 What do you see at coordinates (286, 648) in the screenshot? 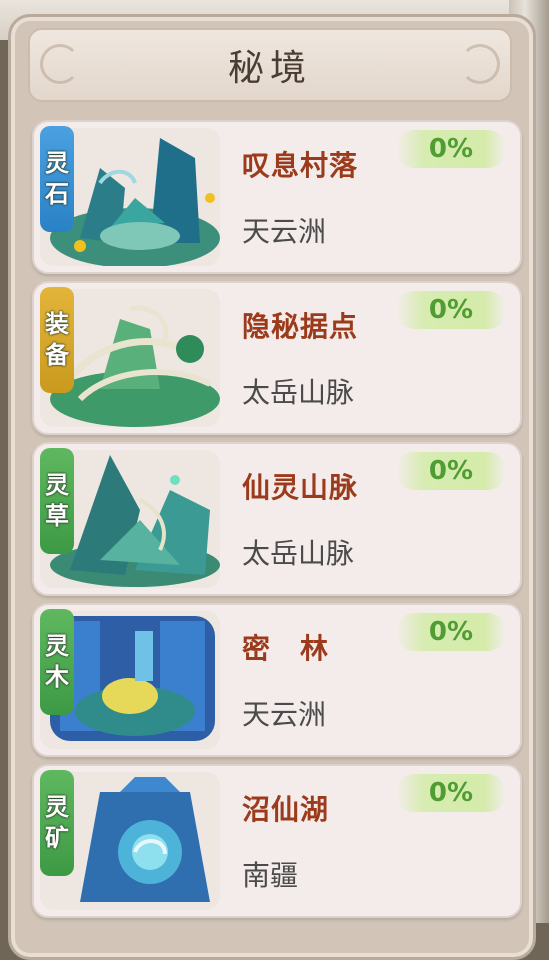
I see `realm-name: 密 林` at bounding box center [286, 648].